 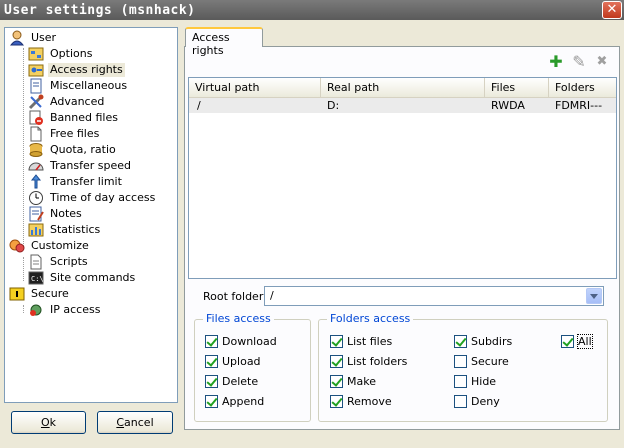 What do you see at coordinates (65, 230) in the screenshot?
I see `tree-item-statistics: Statistics` at bounding box center [65, 230].